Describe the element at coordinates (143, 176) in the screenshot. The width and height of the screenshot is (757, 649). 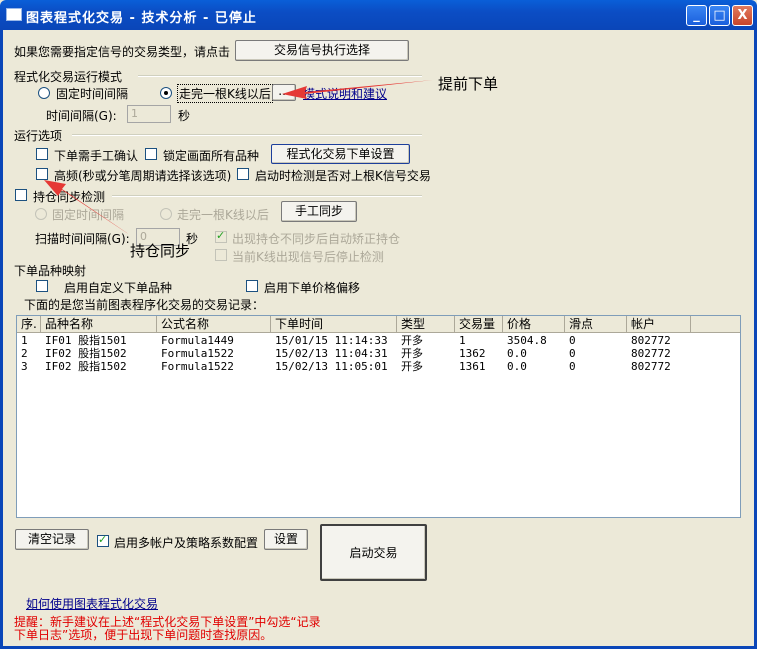
I see `high-freq-label: 高频(秒或分笔周期请选择该选项)` at that location.